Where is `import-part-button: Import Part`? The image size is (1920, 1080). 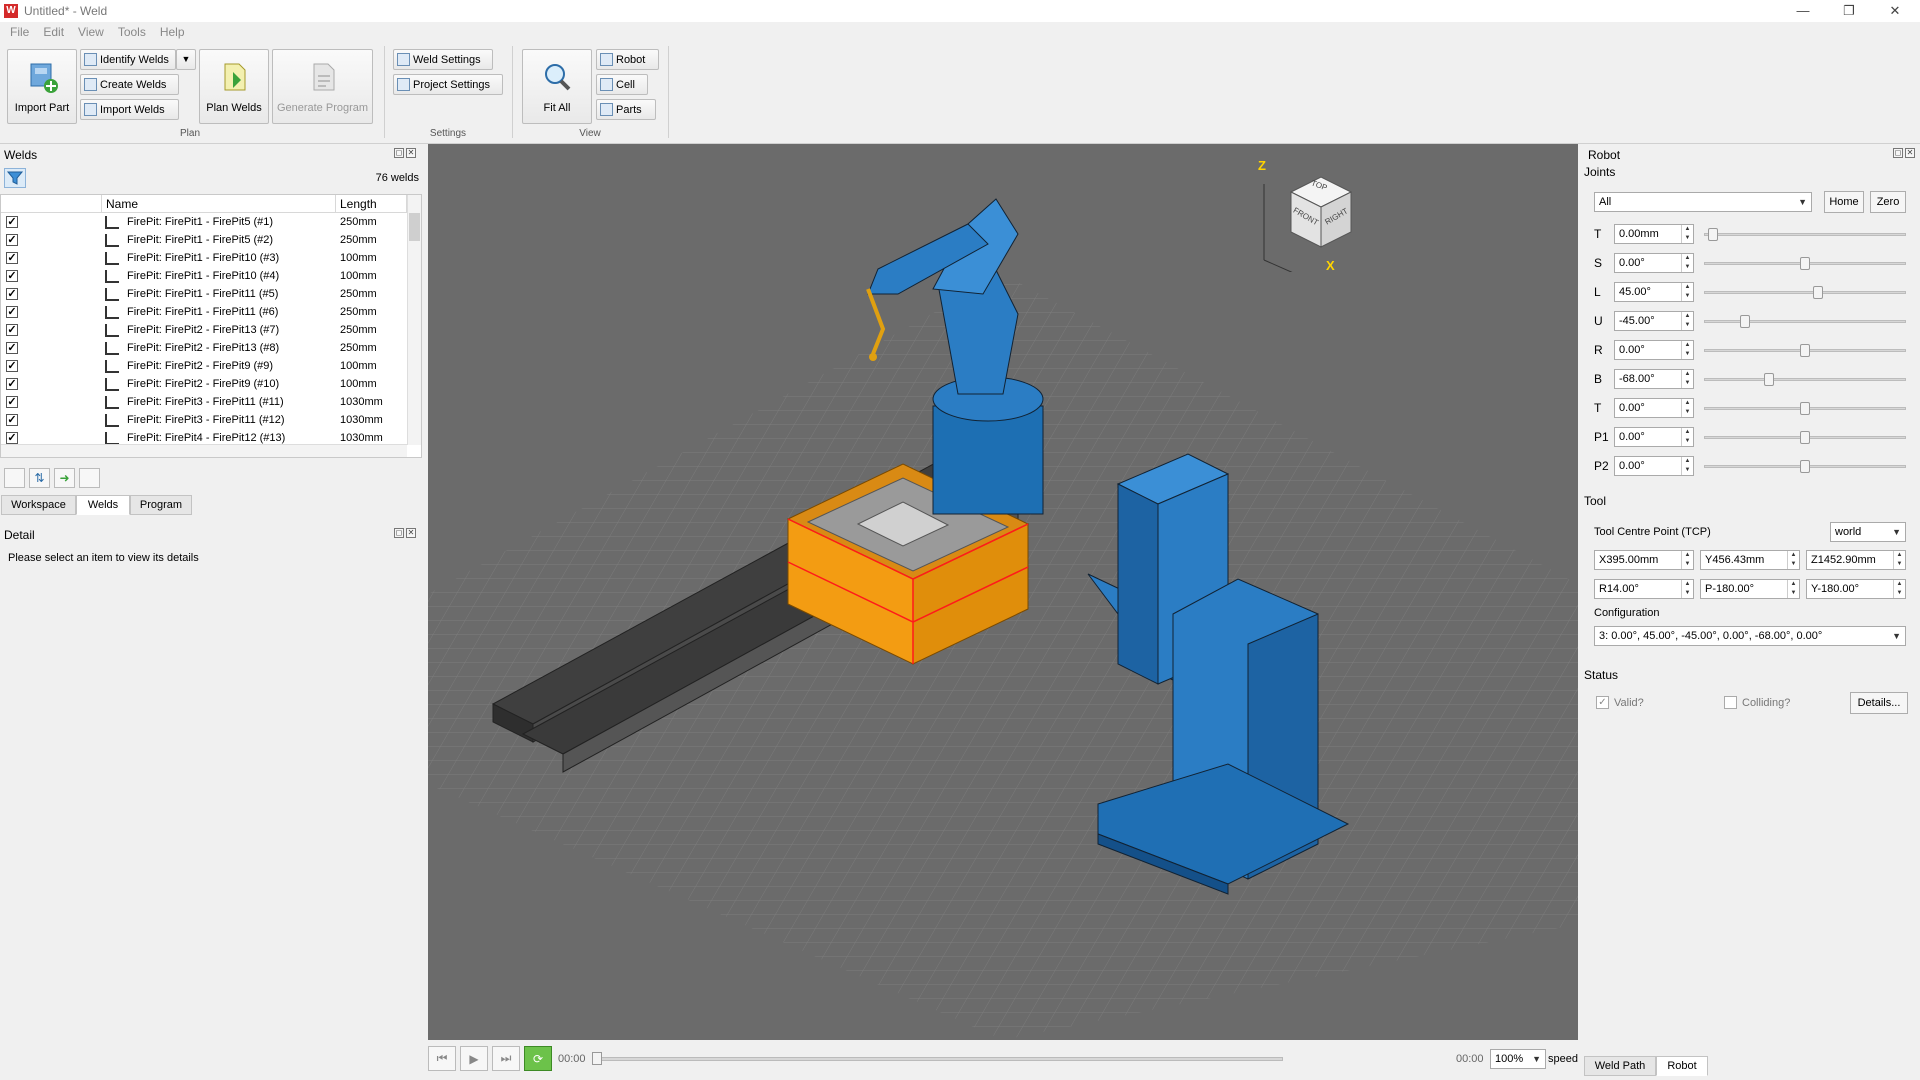
import-part-button: Import Part is located at coordinates (42, 86).